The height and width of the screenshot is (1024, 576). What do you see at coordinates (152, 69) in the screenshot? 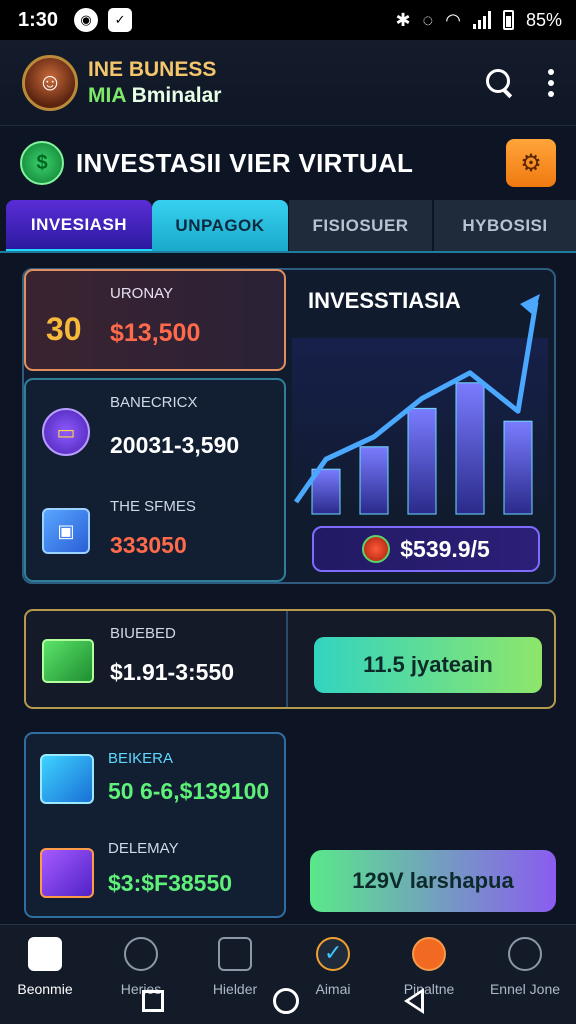
I see `brand-line-1: INE BUNESS` at bounding box center [152, 69].